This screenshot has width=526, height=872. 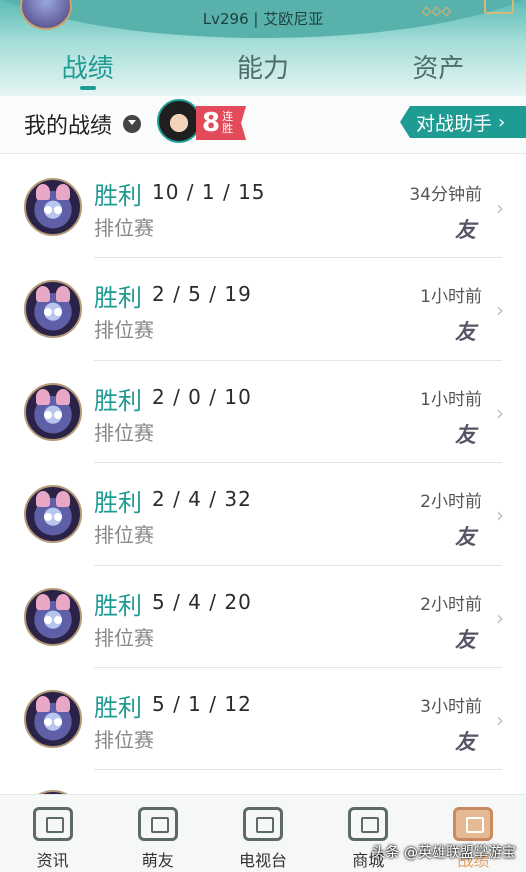 What do you see at coordinates (132, 124) in the screenshot?
I see `chevron-down-icon` at bounding box center [132, 124].